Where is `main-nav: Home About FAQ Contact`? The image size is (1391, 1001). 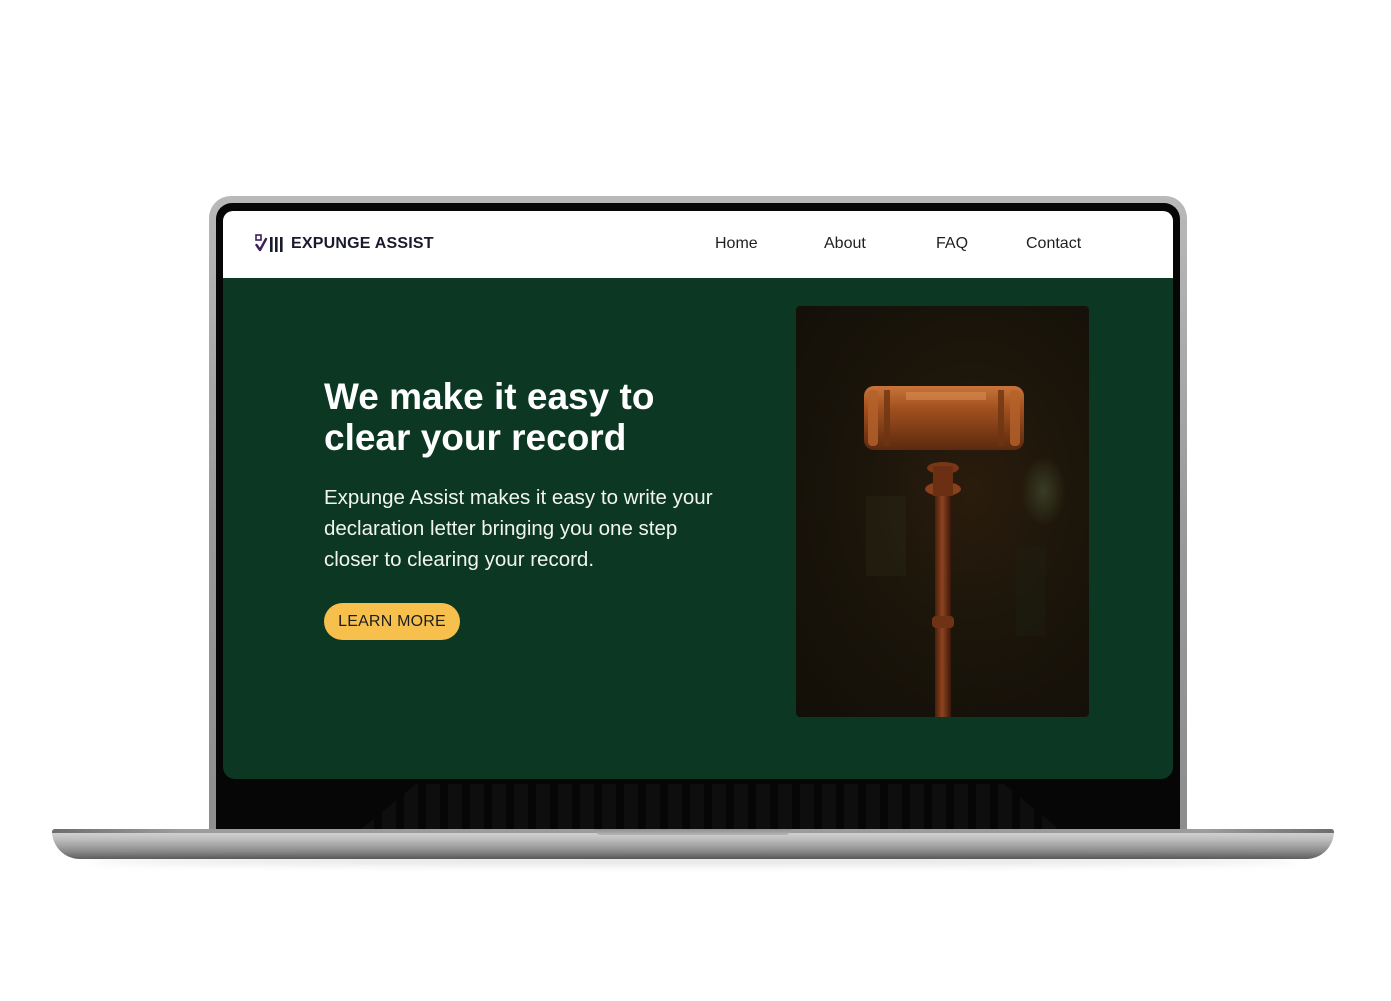
main-nav: Home About FAQ Contact is located at coordinates (698, 246).